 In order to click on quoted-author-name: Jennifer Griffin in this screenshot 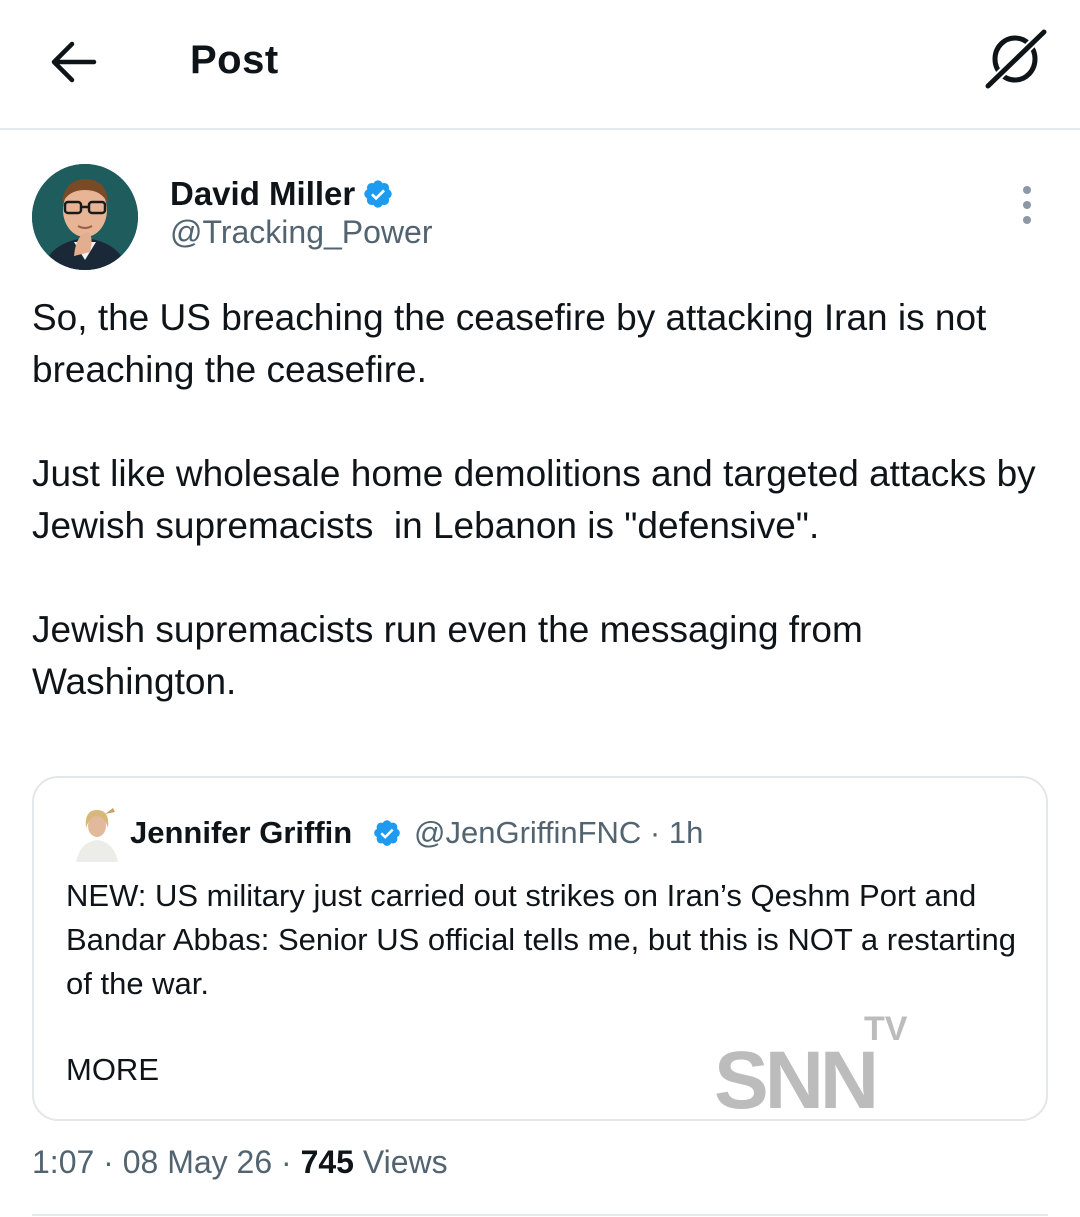, I will do `click(241, 832)`.